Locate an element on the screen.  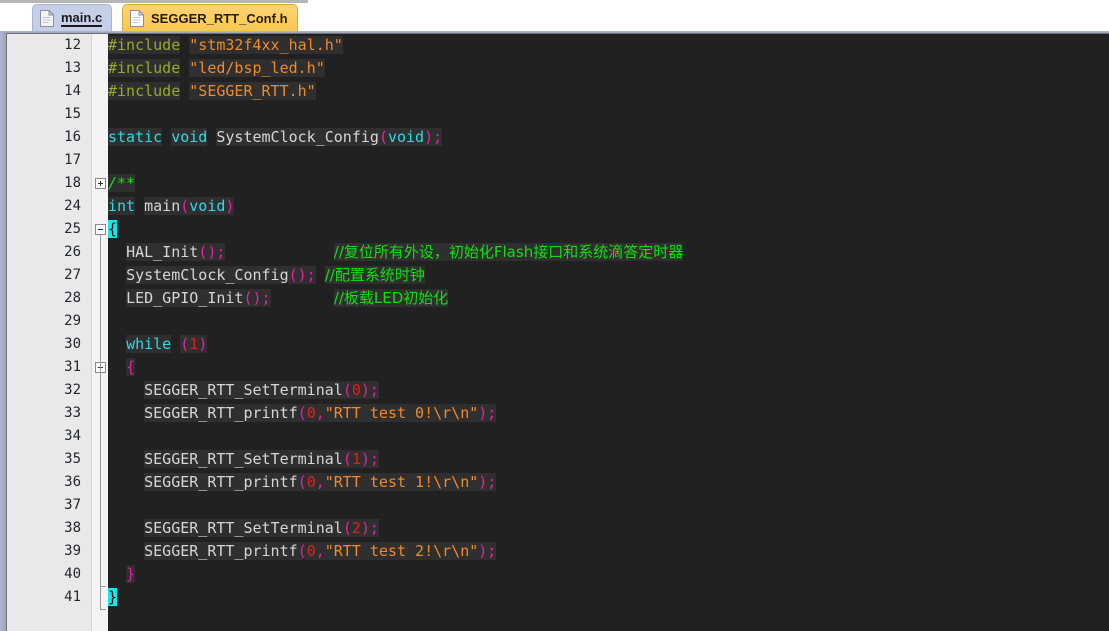
code-line: SEGGER_RTT_printf(0,"RTT test 1!\r\n"); is located at coordinates (608, 482).